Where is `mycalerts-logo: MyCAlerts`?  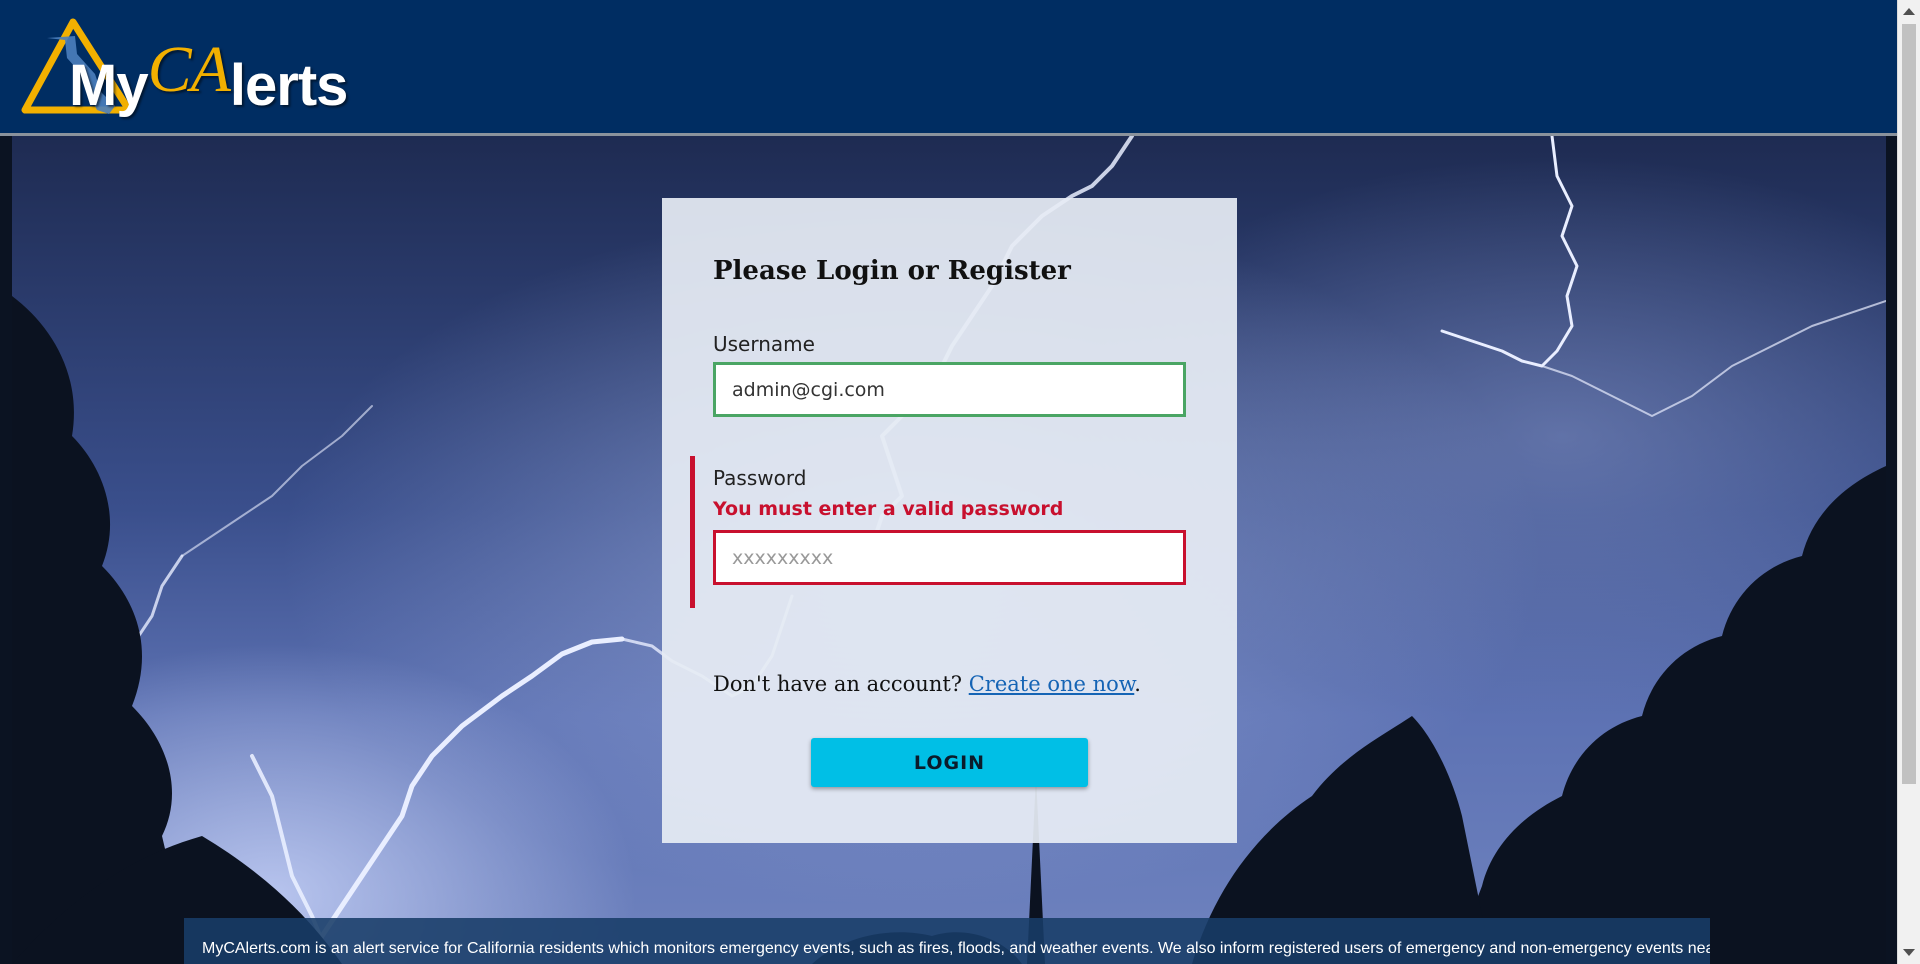
mycalerts-logo: MyCAlerts is located at coordinates (182, 68).